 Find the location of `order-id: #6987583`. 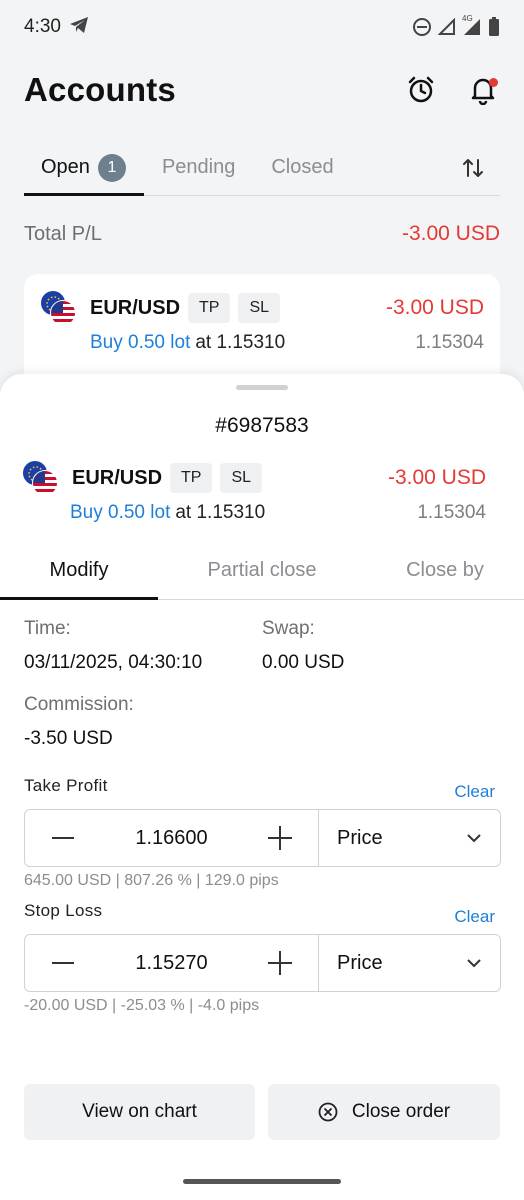

order-id: #6987583 is located at coordinates (262, 425).